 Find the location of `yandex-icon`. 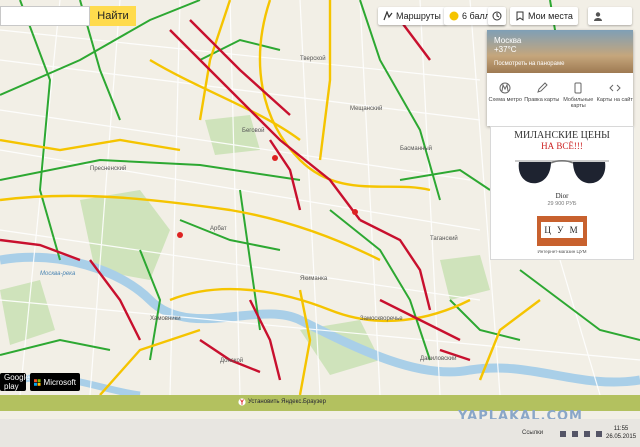

yandex-icon is located at coordinates (242, 402).